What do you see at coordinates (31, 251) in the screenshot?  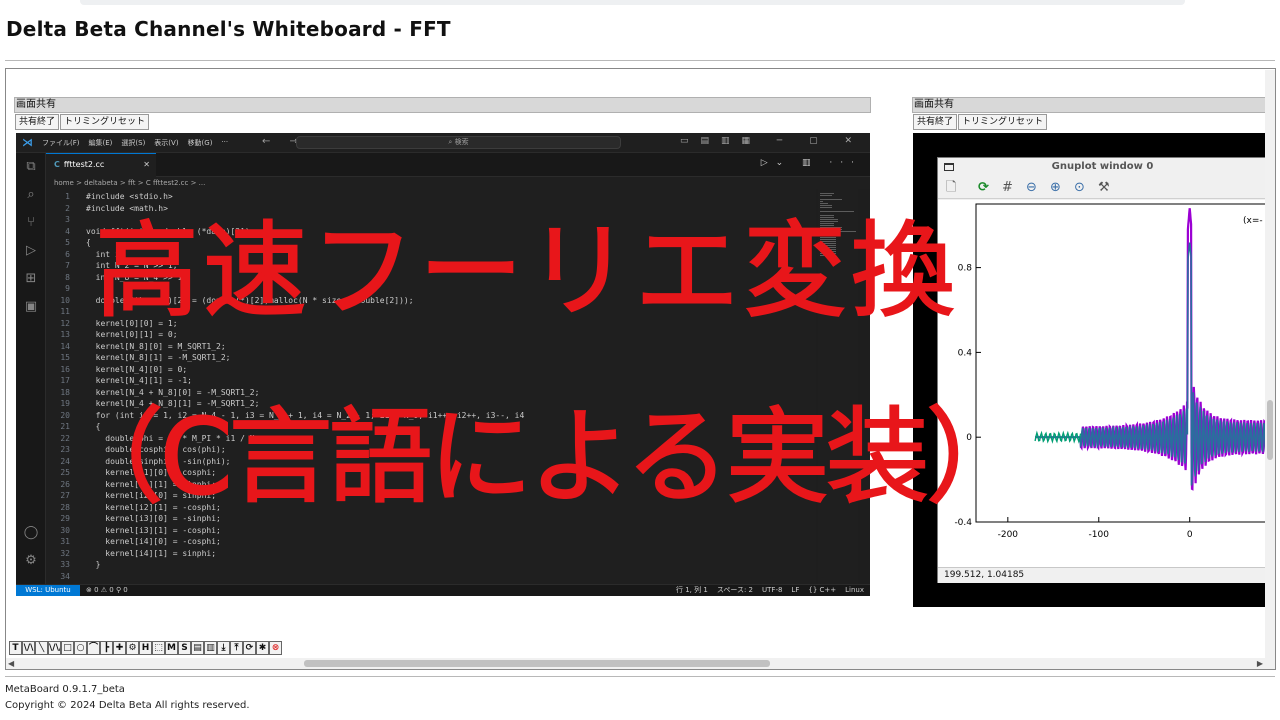 I see `run-debug-icon: ▷` at bounding box center [31, 251].